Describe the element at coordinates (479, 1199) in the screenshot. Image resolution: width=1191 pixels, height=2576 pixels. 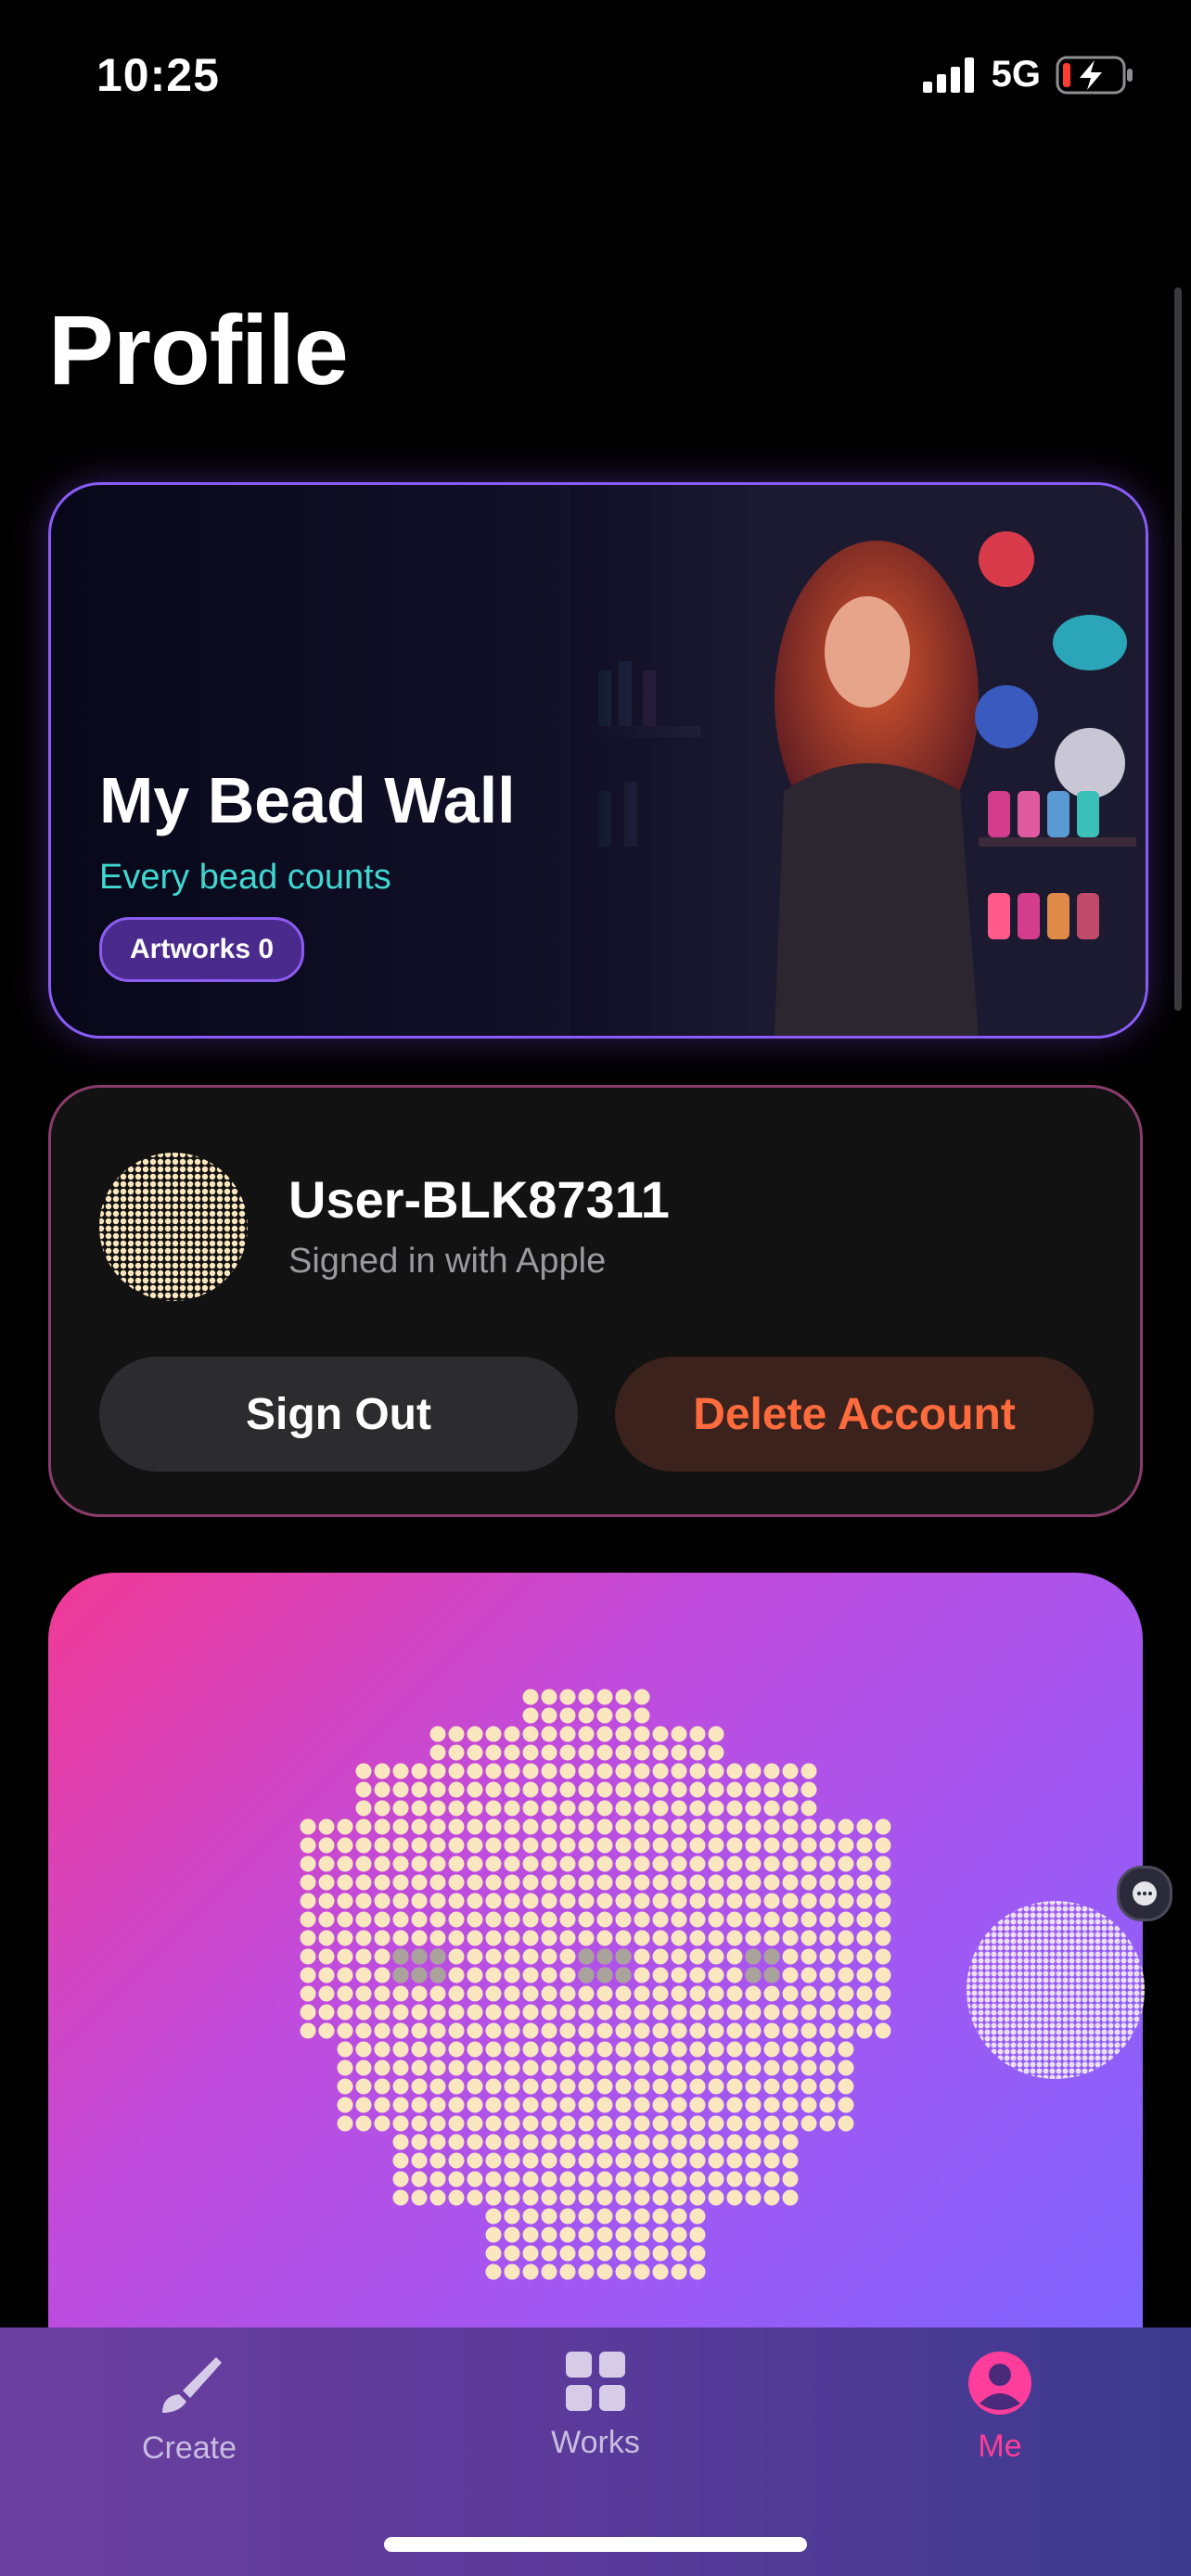
I see `username: User-BLK87311` at that location.